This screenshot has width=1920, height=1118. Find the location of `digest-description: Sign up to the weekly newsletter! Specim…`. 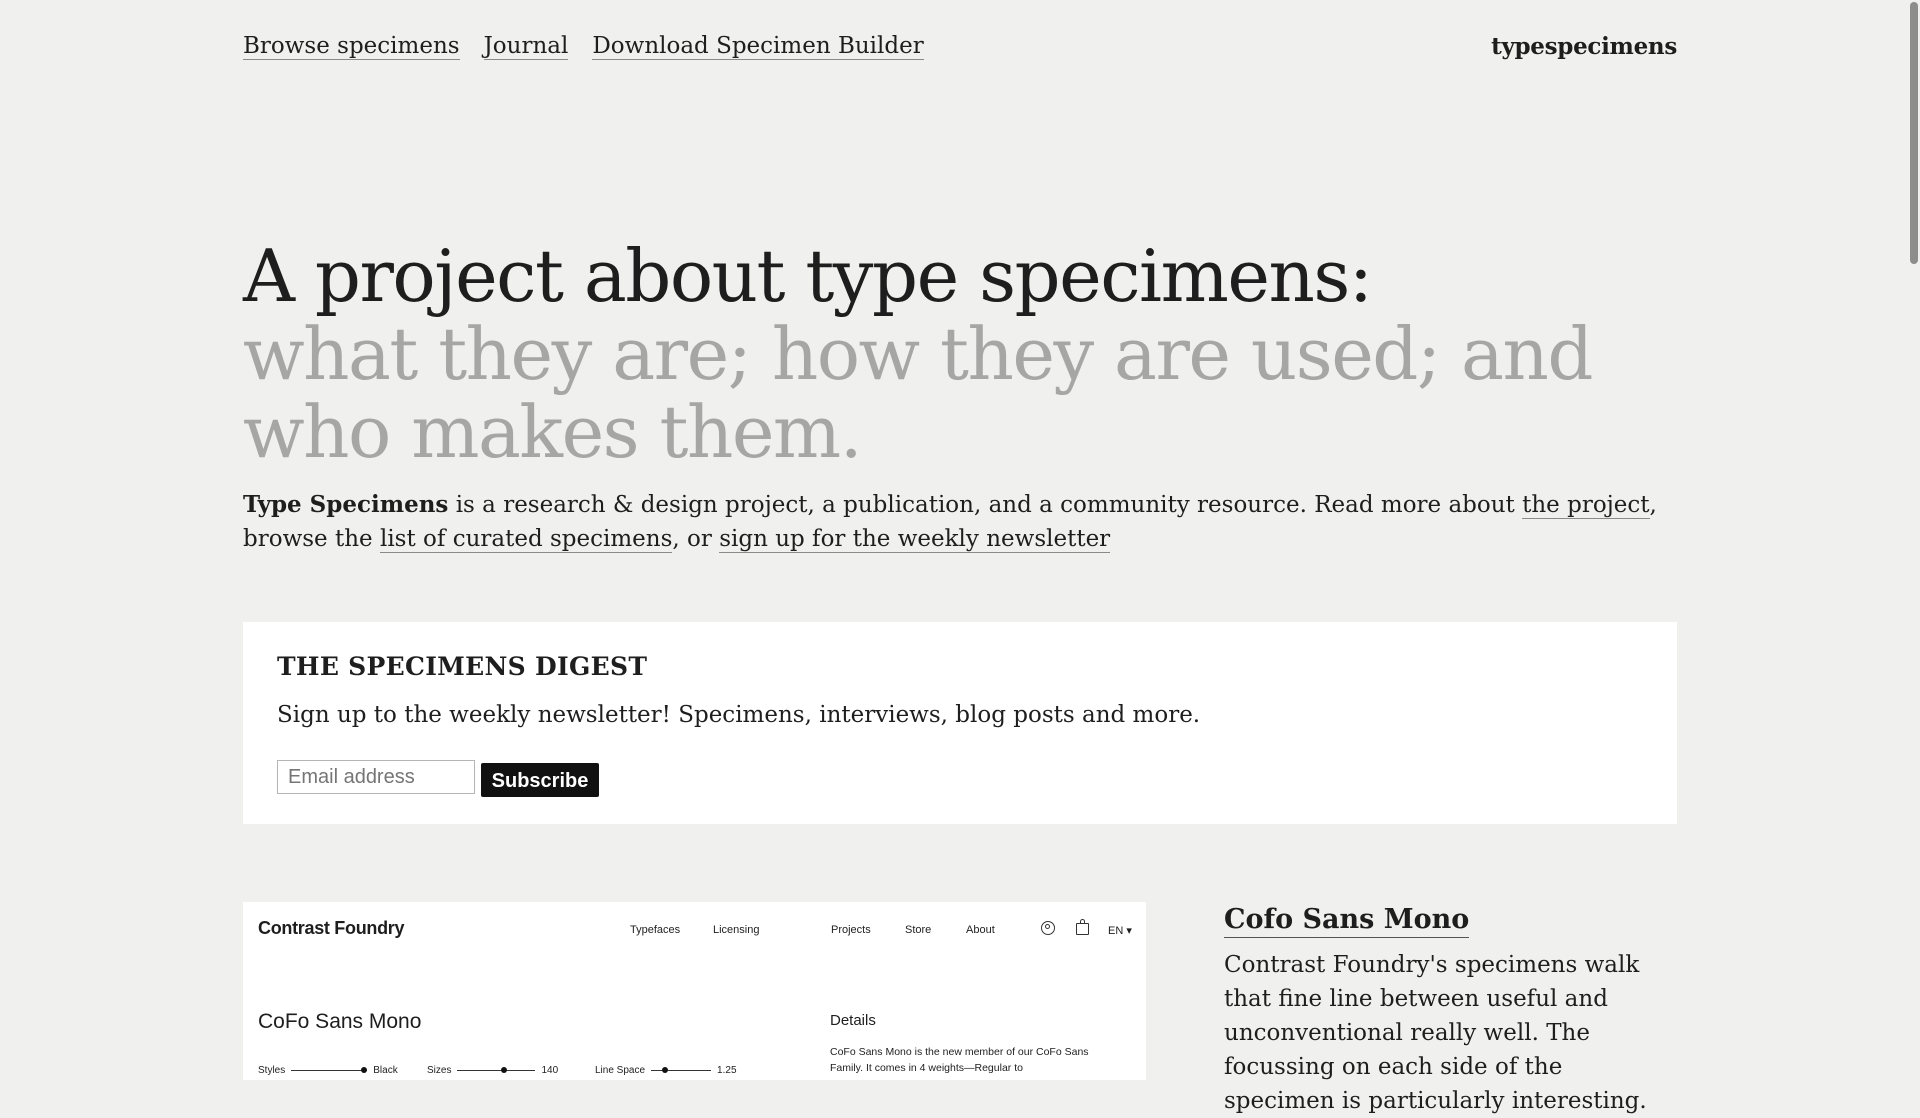

digest-description: Sign up to the weekly newsletter! Specim… is located at coordinates (739, 715).